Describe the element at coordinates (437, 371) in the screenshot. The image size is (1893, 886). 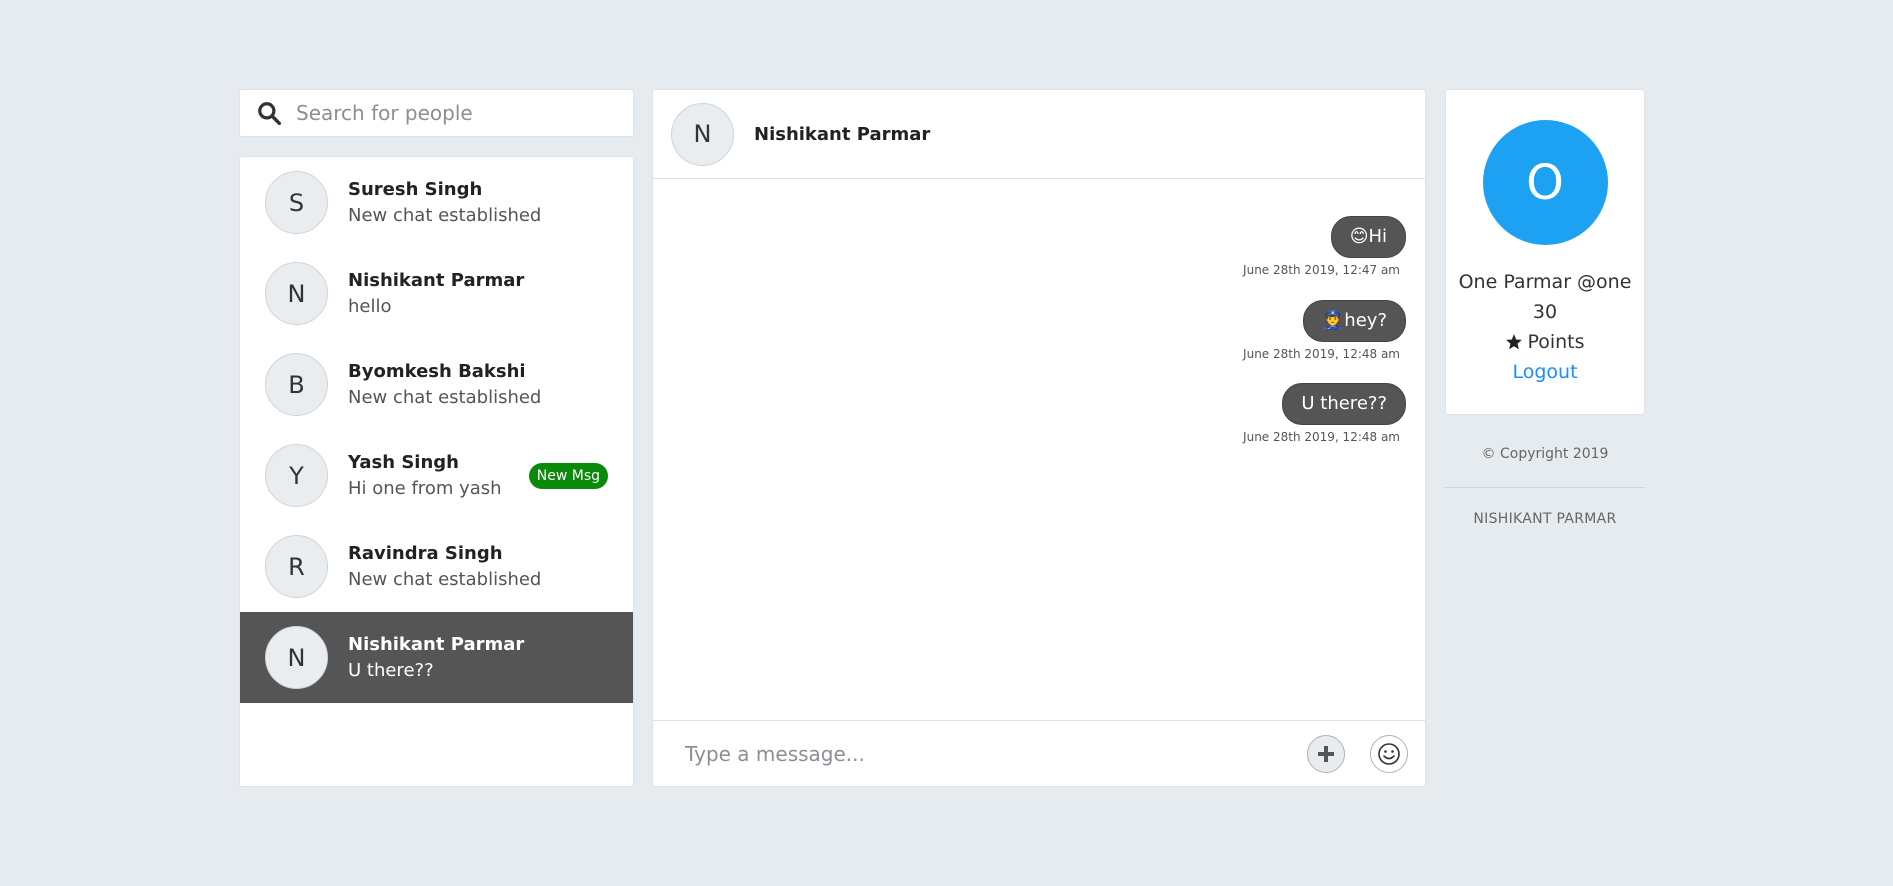
I see `contact-name: Byomkesh Bakshi` at that location.